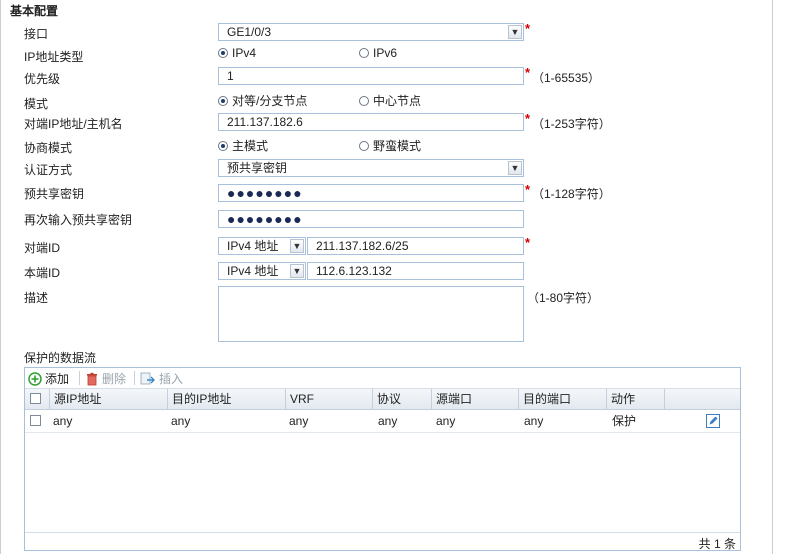 This screenshot has height=554, width=808. Describe the element at coordinates (562, 399) in the screenshot. I see `column-header: 目的端口` at that location.